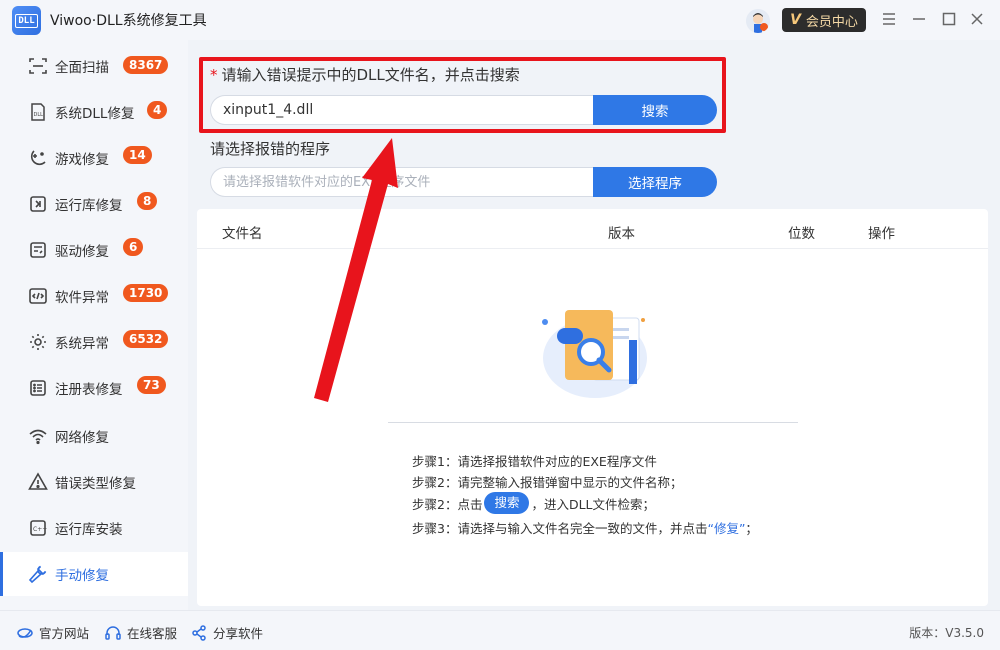 The image size is (1000, 650). I want to click on minimize-icon, so click(919, 19).